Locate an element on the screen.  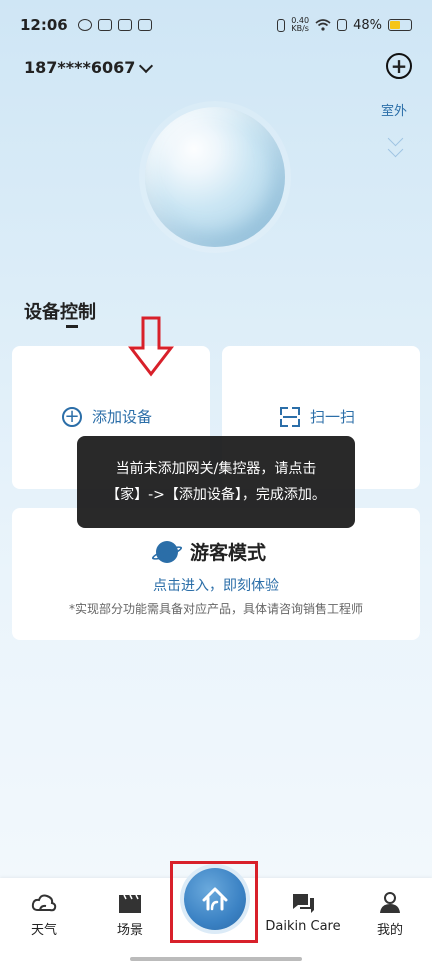
scan-button: 扫一扫 is located at coordinates (317, 416).